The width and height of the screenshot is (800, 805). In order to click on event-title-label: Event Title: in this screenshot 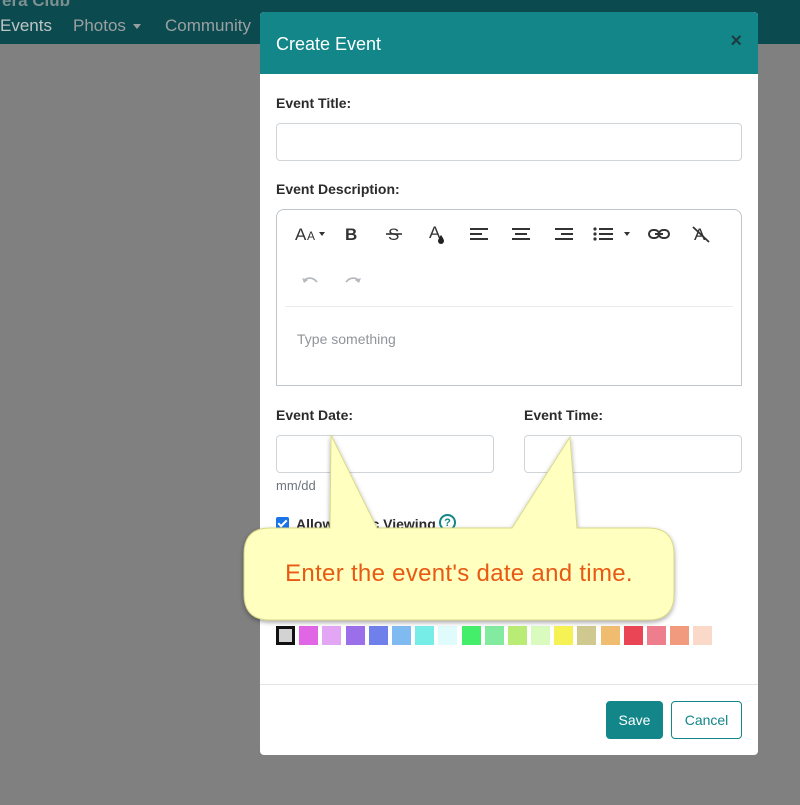, I will do `click(314, 103)`.